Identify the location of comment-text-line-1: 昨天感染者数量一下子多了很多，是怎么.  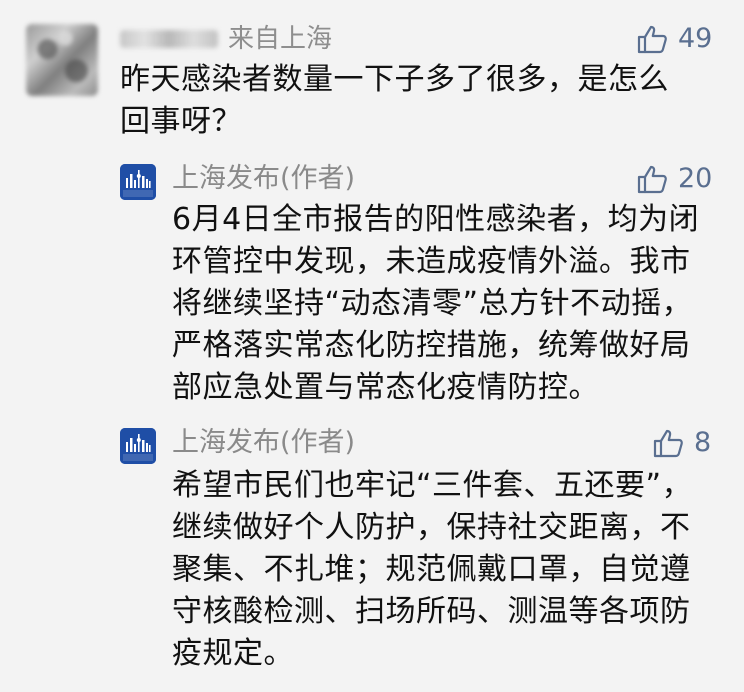
(394, 79).